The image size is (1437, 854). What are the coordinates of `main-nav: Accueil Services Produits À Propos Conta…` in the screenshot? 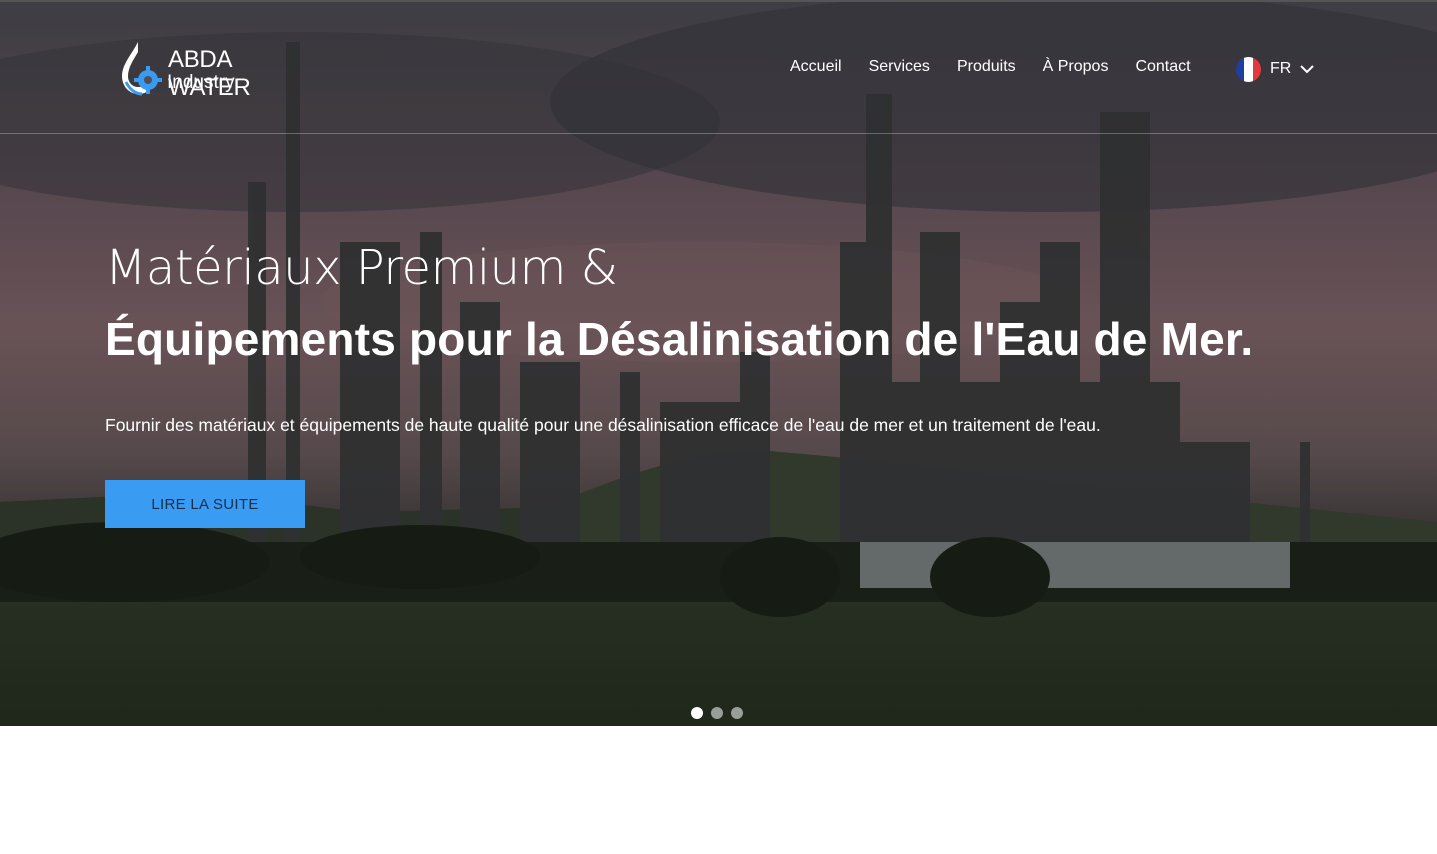 It's located at (1004, 70).